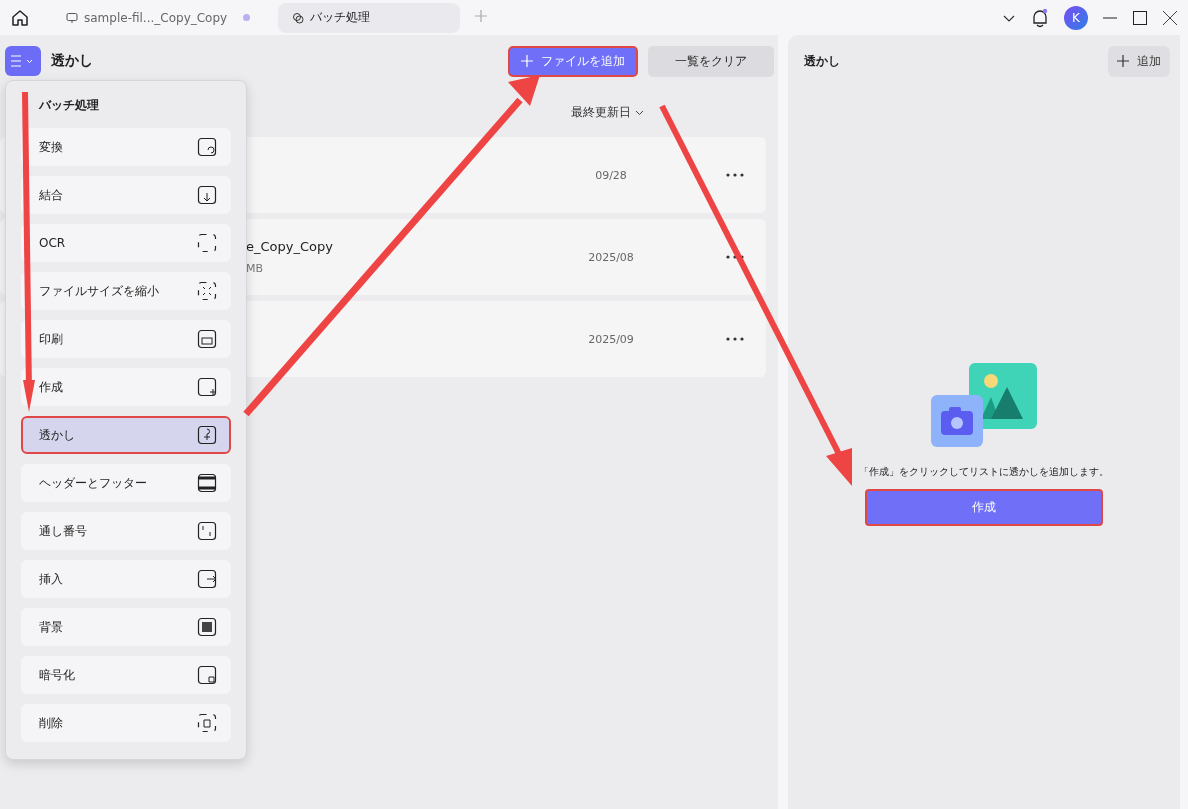 The width and height of the screenshot is (1188, 809). Describe the element at coordinates (607, 112) in the screenshot. I see `sort-dropdown: 最終更新日` at that location.